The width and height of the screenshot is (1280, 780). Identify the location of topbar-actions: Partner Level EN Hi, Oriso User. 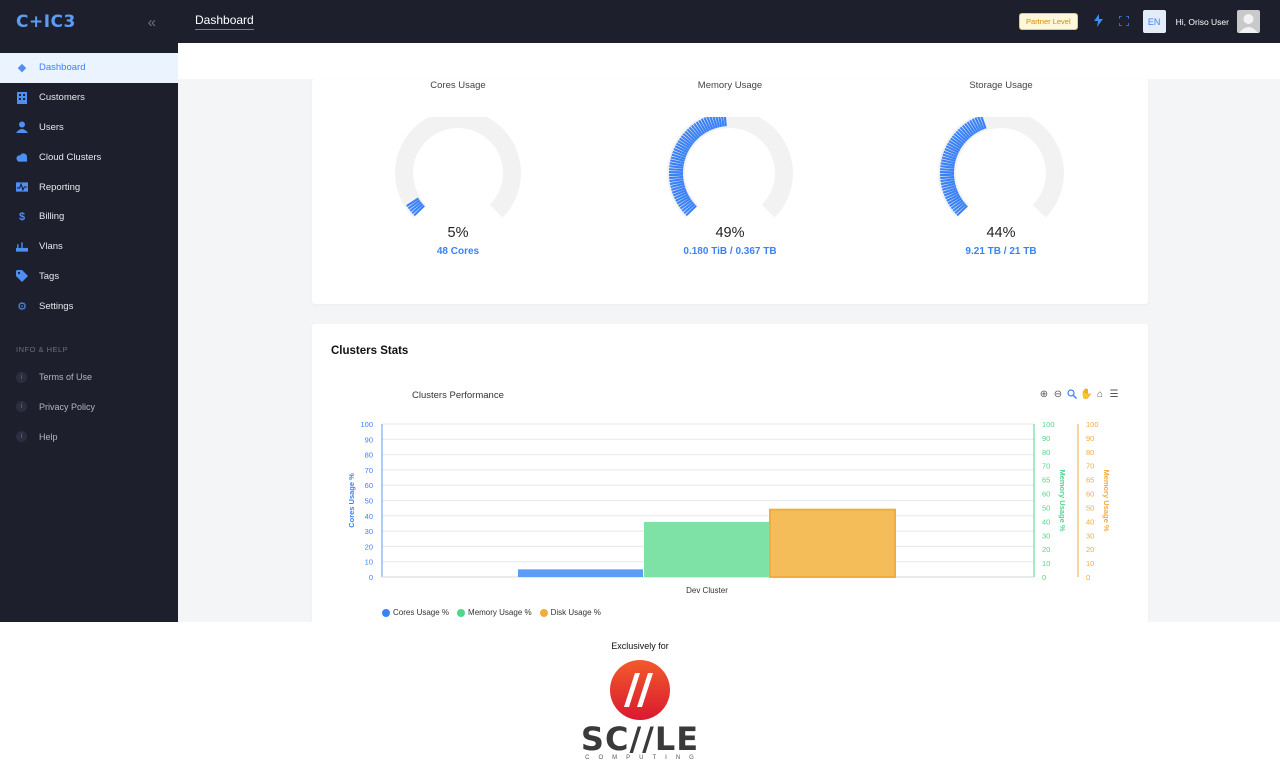
(1139, 21).